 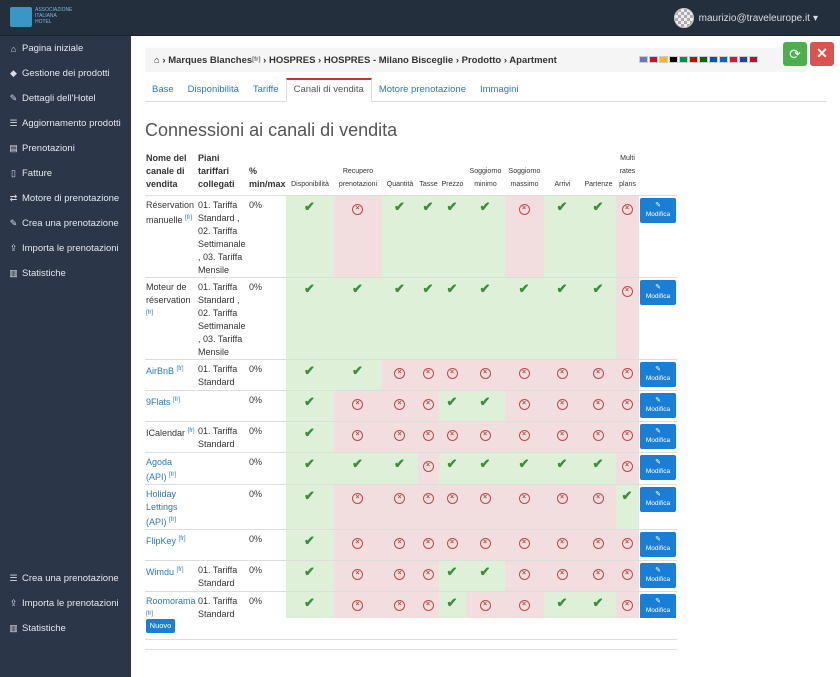 I want to click on logo: ASSOCIAZIONE ITALIANA HOTEL, so click(x=41, y=17).